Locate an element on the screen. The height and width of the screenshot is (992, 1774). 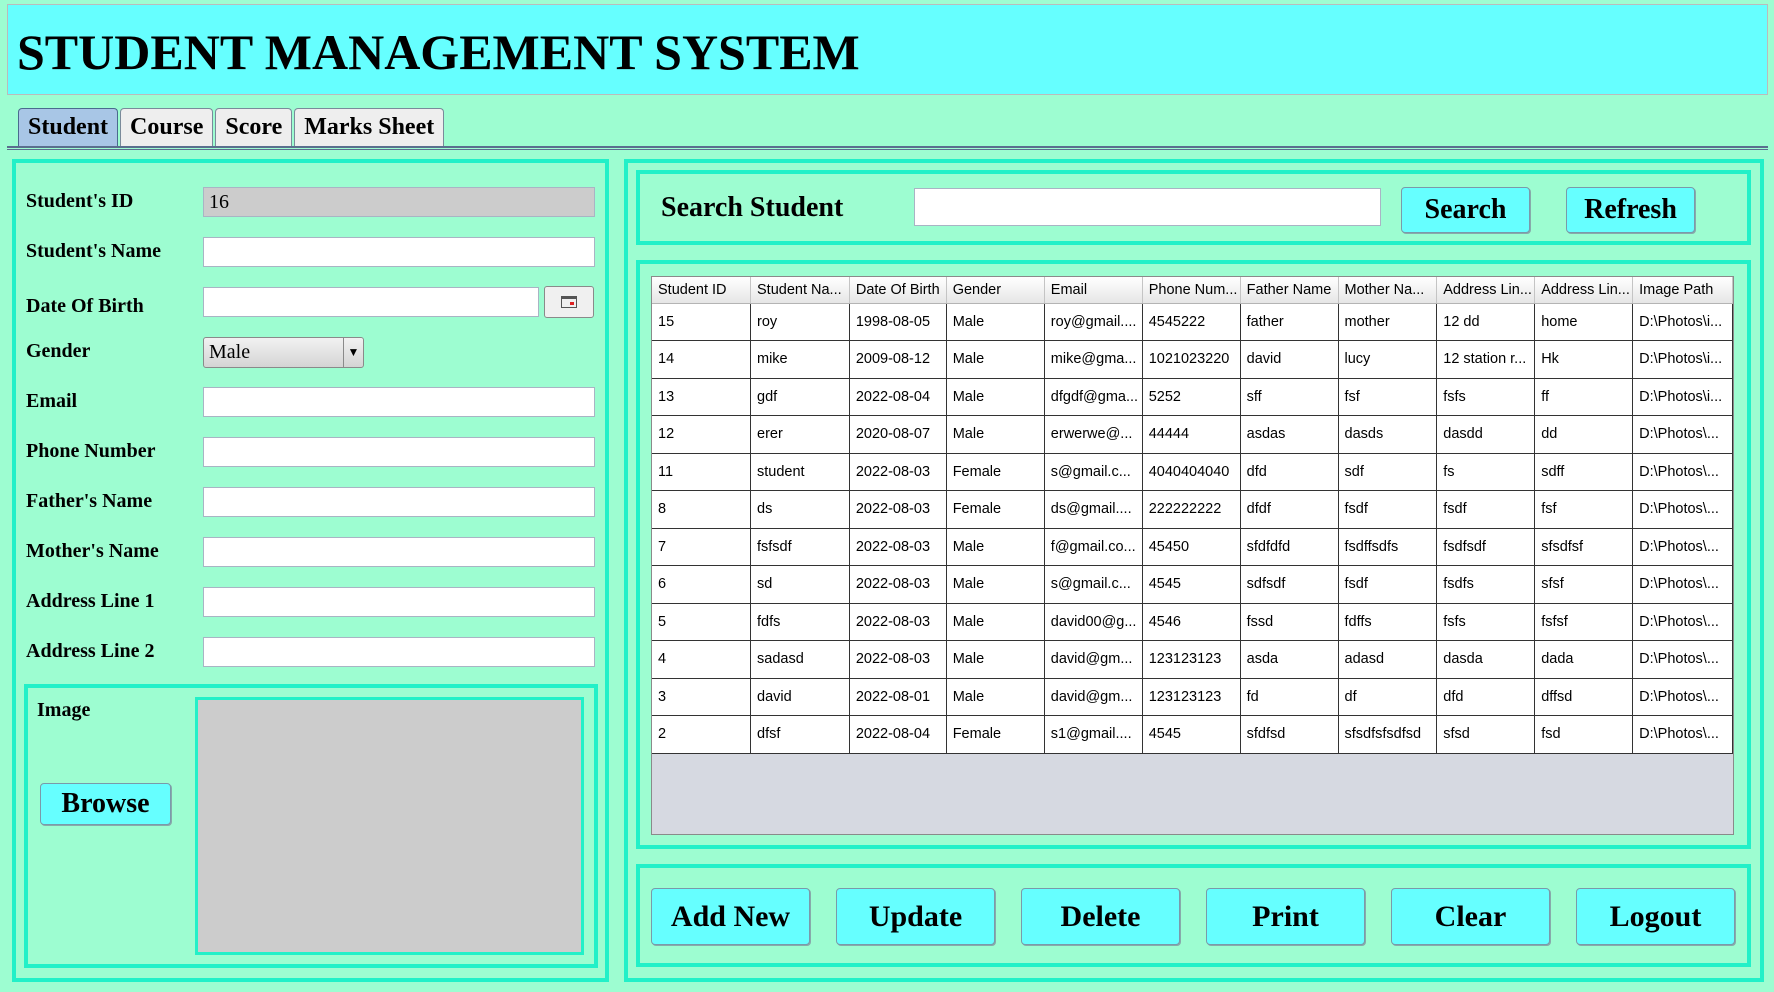
table-cell: sfsdfsf is located at coordinates (1584, 547).